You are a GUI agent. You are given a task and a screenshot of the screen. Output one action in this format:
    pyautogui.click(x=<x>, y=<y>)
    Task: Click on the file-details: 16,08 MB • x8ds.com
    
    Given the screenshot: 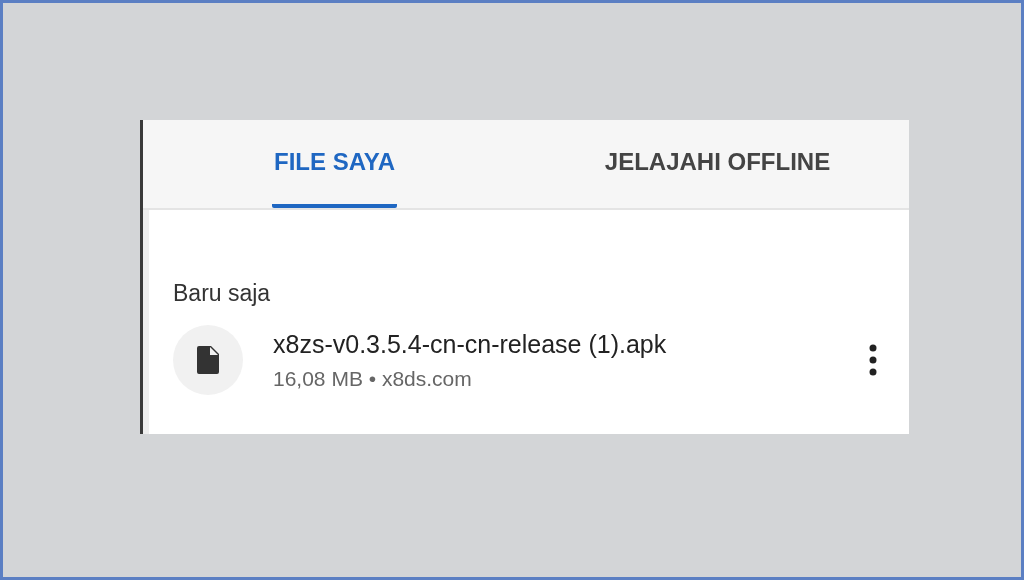 What is the action you would take?
    pyautogui.click(x=373, y=378)
    